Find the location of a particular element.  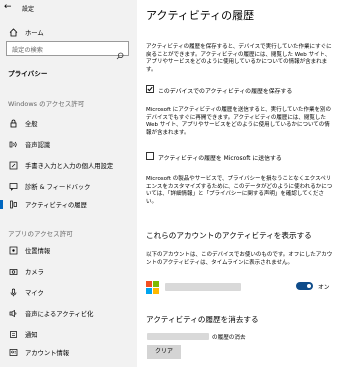

account-activity-toggle is located at coordinates (304, 286).